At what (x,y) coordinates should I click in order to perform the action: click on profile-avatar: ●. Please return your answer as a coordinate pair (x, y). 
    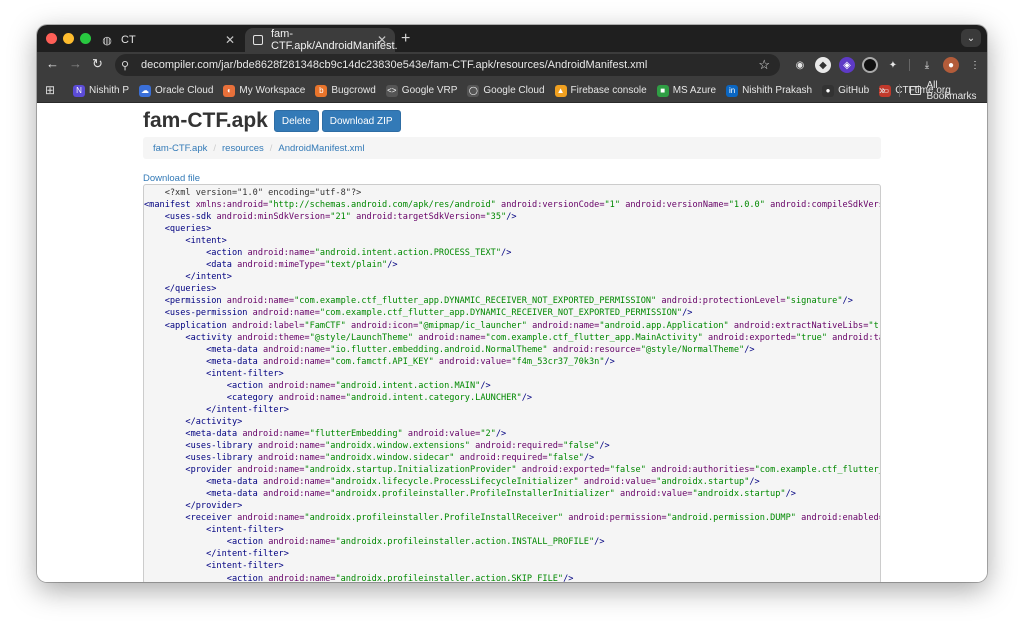
    Looking at the image, I should click on (951, 65).